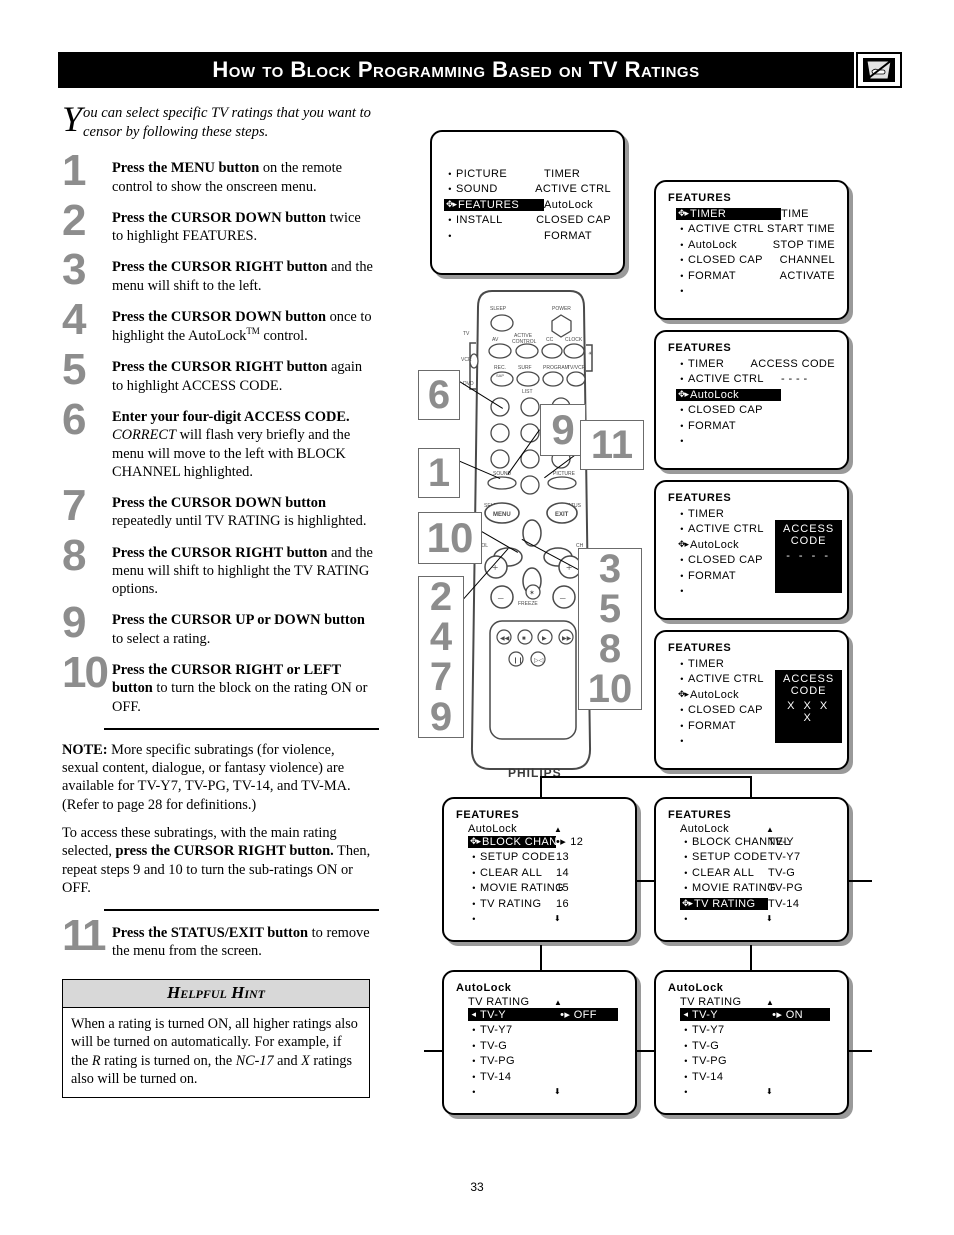  What do you see at coordinates (494, 204) in the screenshot?
I see `osd-item-features: ✥▸ FEATURES` at bounding box center [494, 204].